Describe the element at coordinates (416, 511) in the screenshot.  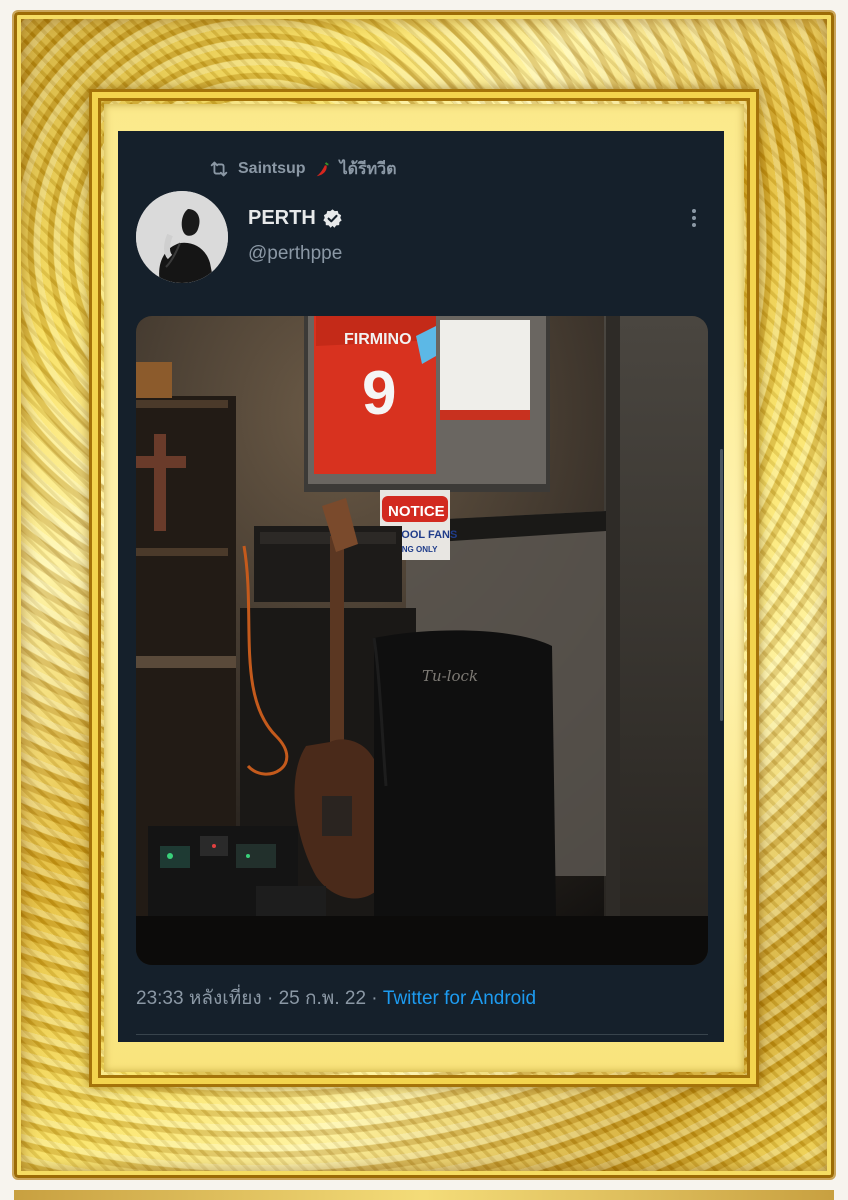
I see `notice-sign-text: NOTICE` at that location.